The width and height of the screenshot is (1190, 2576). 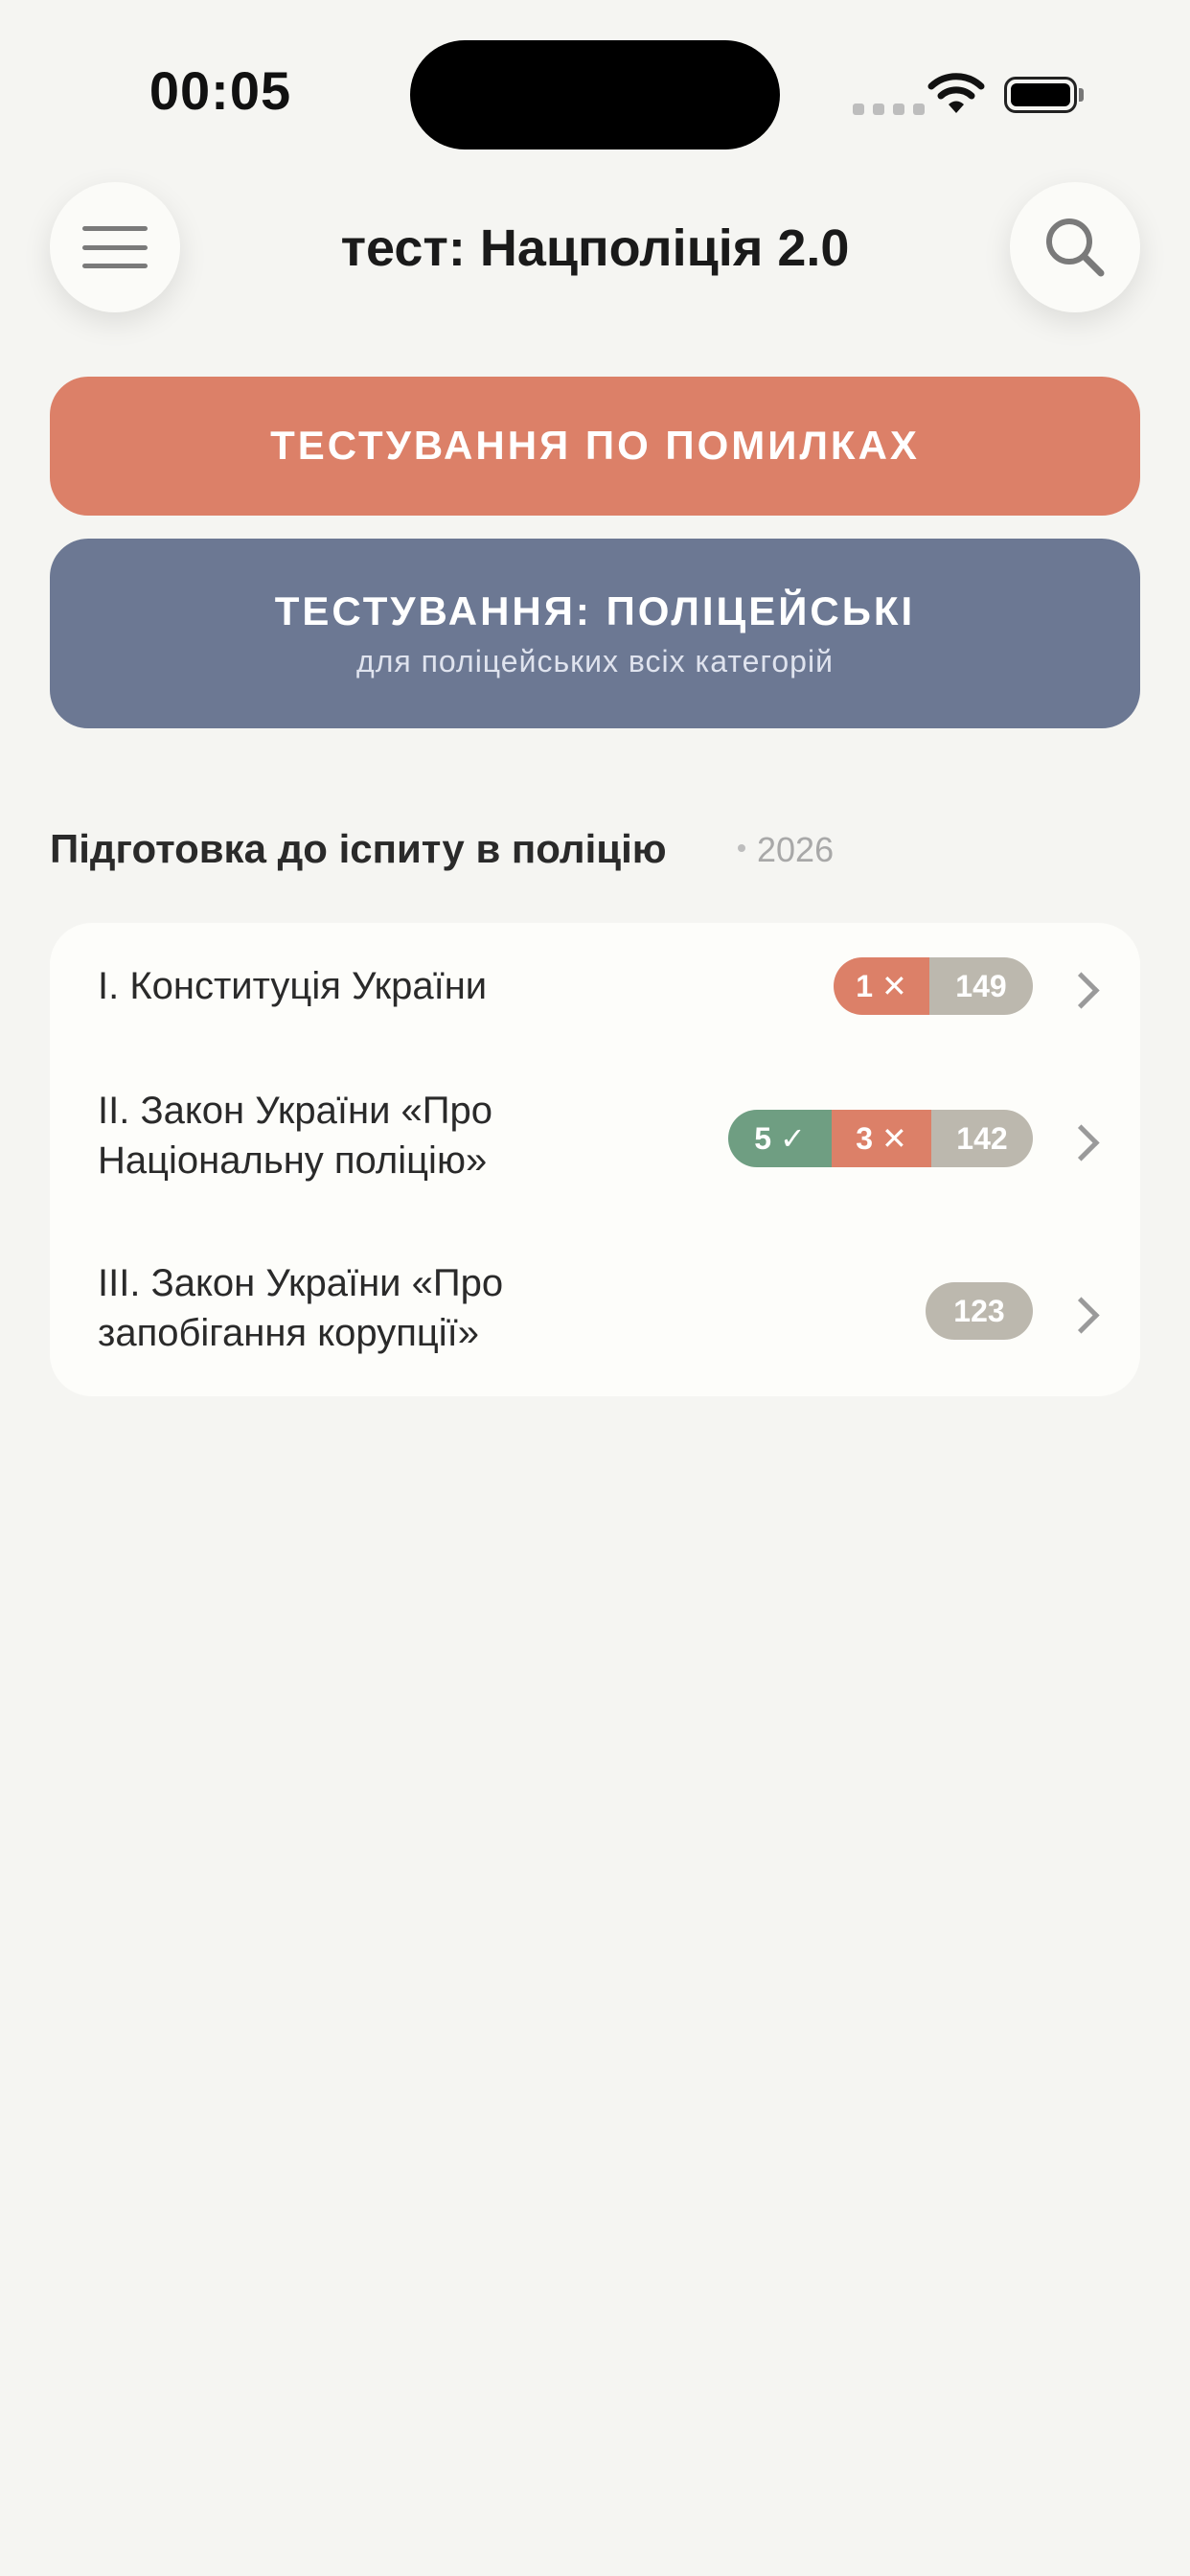 I want to click on cellular-signal-icon, so click(x=889, y=109).